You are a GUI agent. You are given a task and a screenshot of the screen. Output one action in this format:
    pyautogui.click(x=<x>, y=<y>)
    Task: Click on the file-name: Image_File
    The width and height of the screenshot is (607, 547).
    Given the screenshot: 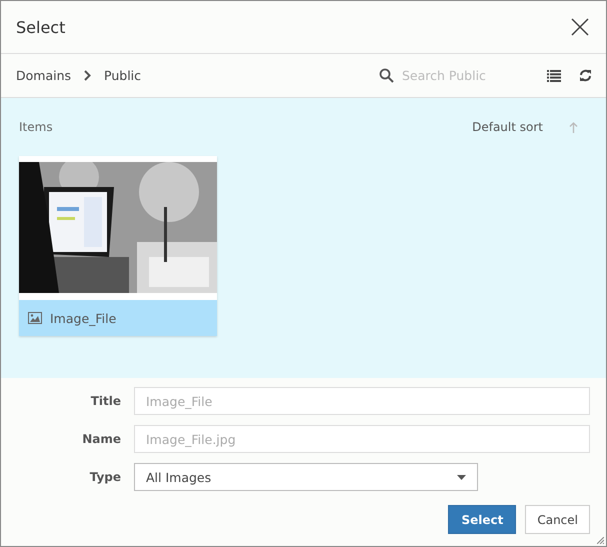 What is the action you would take?
    pyautogui.click(x=83, y=318)
    